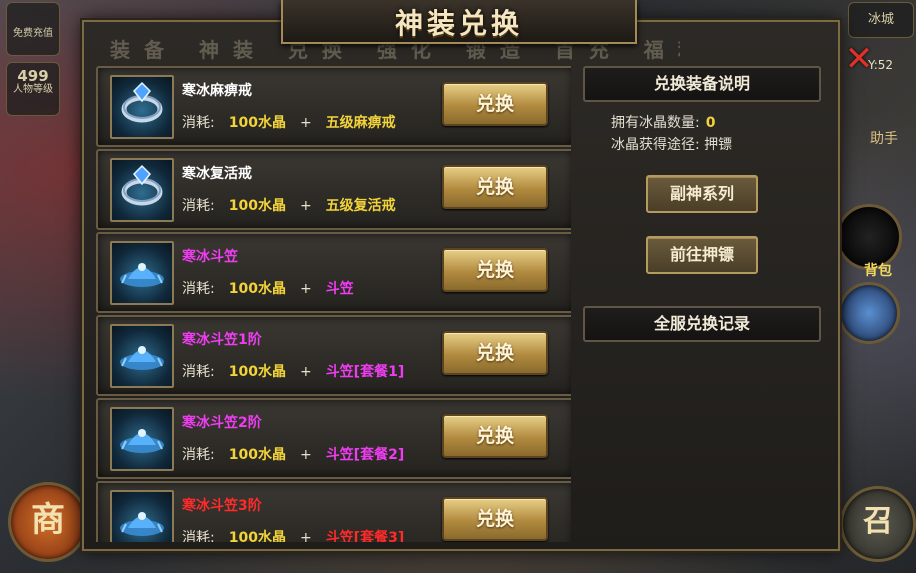 This screenshot has width=916, height=573. What do you see at coordinates (365, 455) in the screenshot?
I see `cost-requirement: 斗笠[套餐2]` at bounding box center [365, 455].